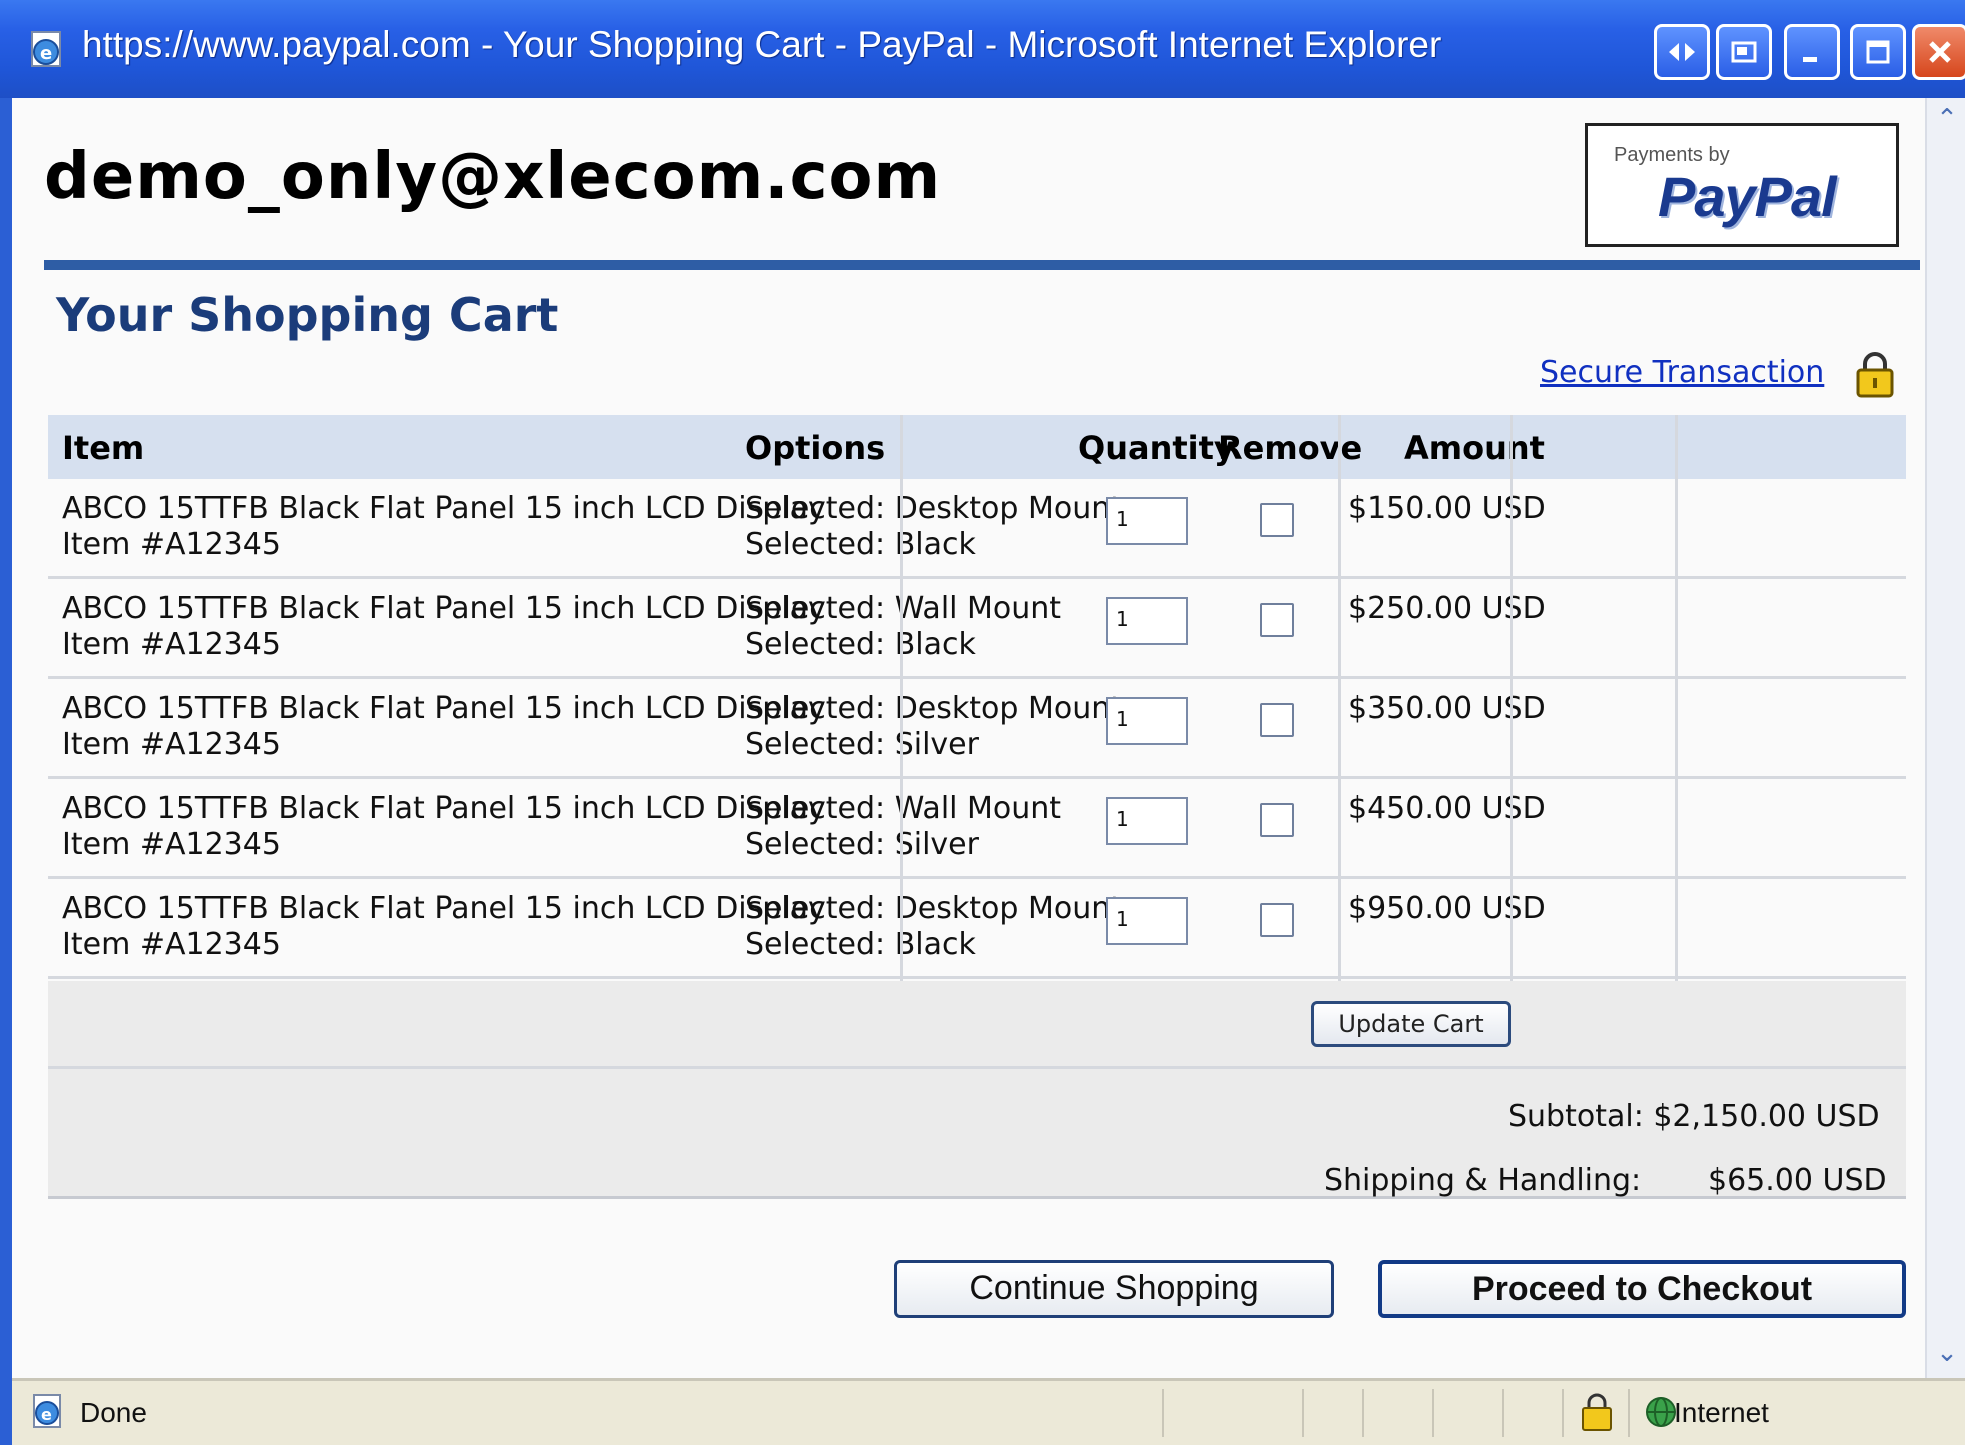  I want to click on shipping-label: Shipping & Handling:, so click(1483, 1180).